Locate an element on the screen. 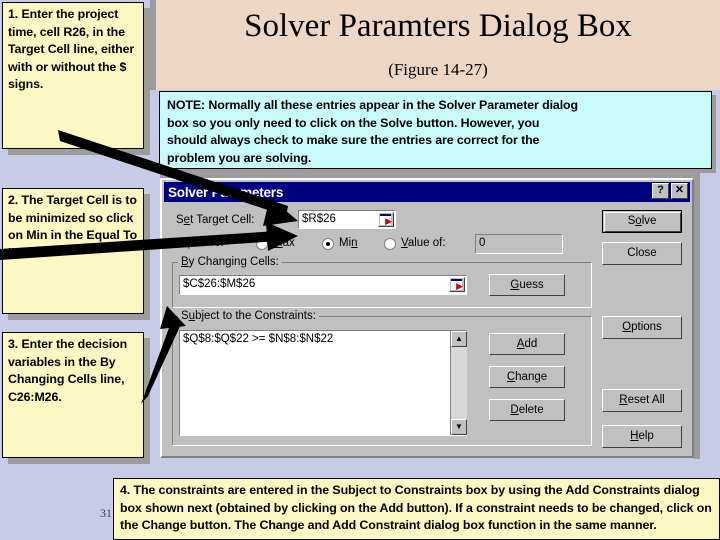 This screenshot has height=540, width=720. delete-button-label: Delete is located at coordinates (527, 410).